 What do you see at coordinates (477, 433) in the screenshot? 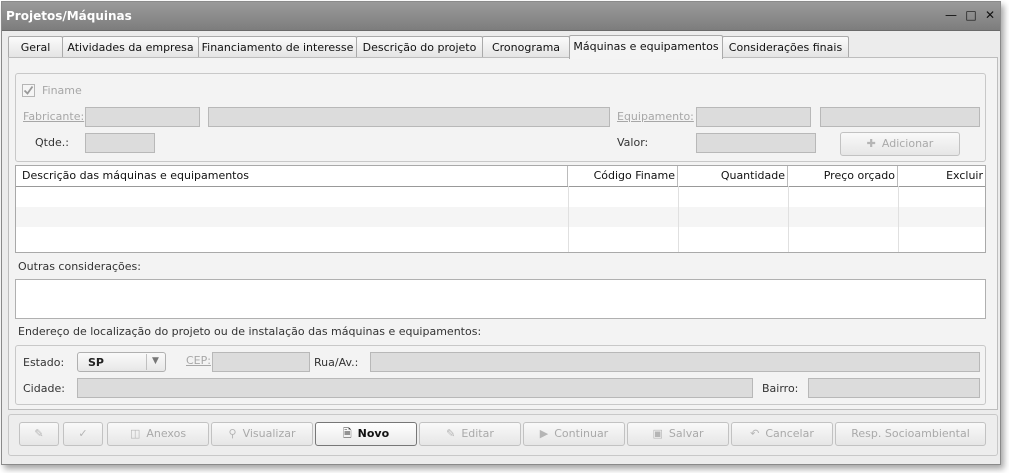
I see `editar-label: Editar` at bounding box center [477, 433].